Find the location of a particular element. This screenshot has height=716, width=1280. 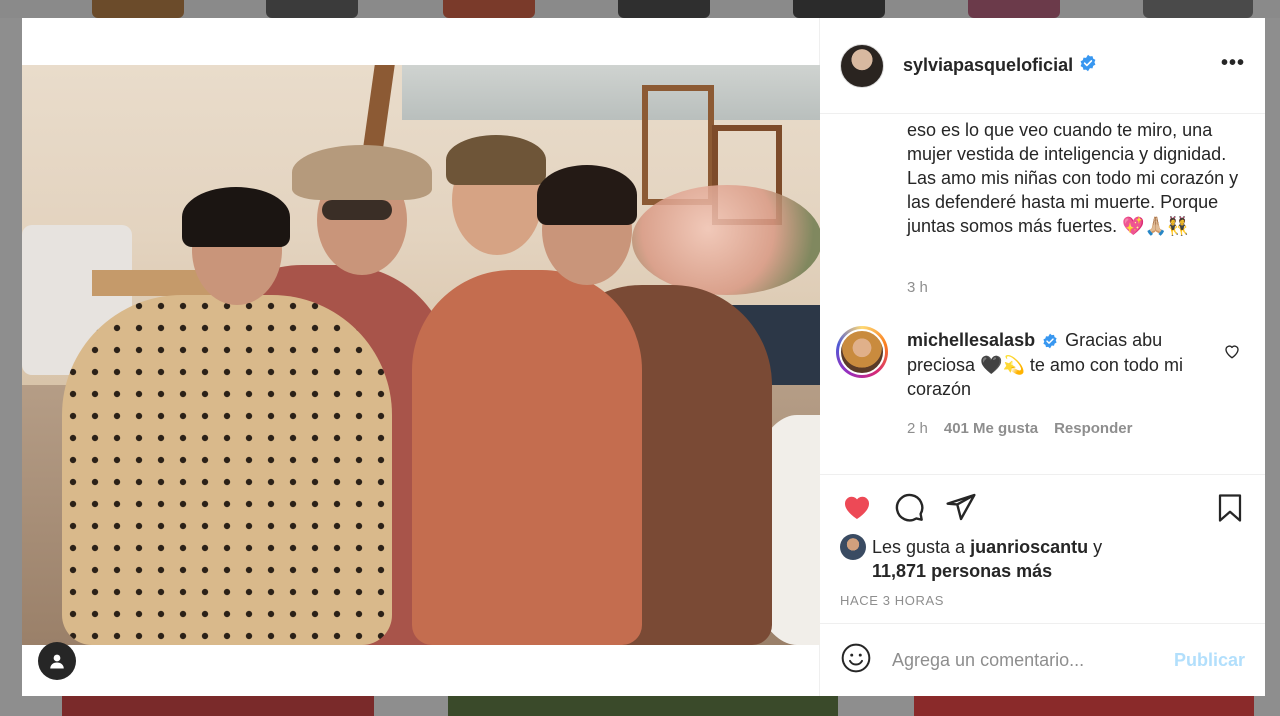

liker-avatar is located at coordinates (853, 547).